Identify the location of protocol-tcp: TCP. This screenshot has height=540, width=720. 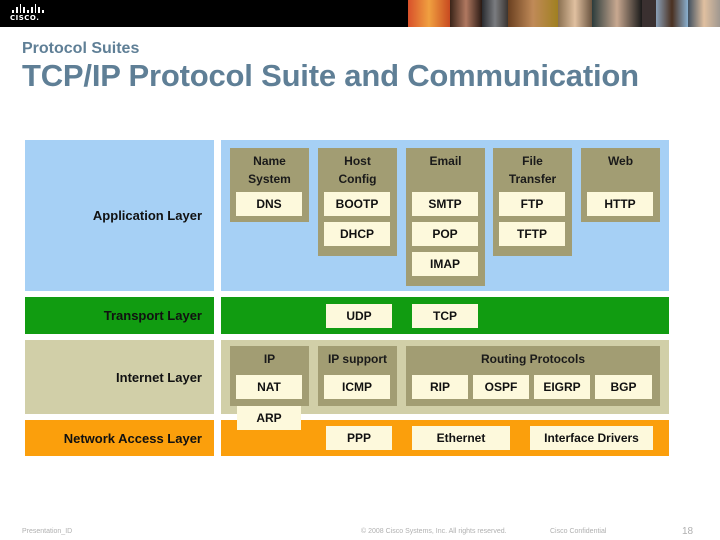
(445, 316).